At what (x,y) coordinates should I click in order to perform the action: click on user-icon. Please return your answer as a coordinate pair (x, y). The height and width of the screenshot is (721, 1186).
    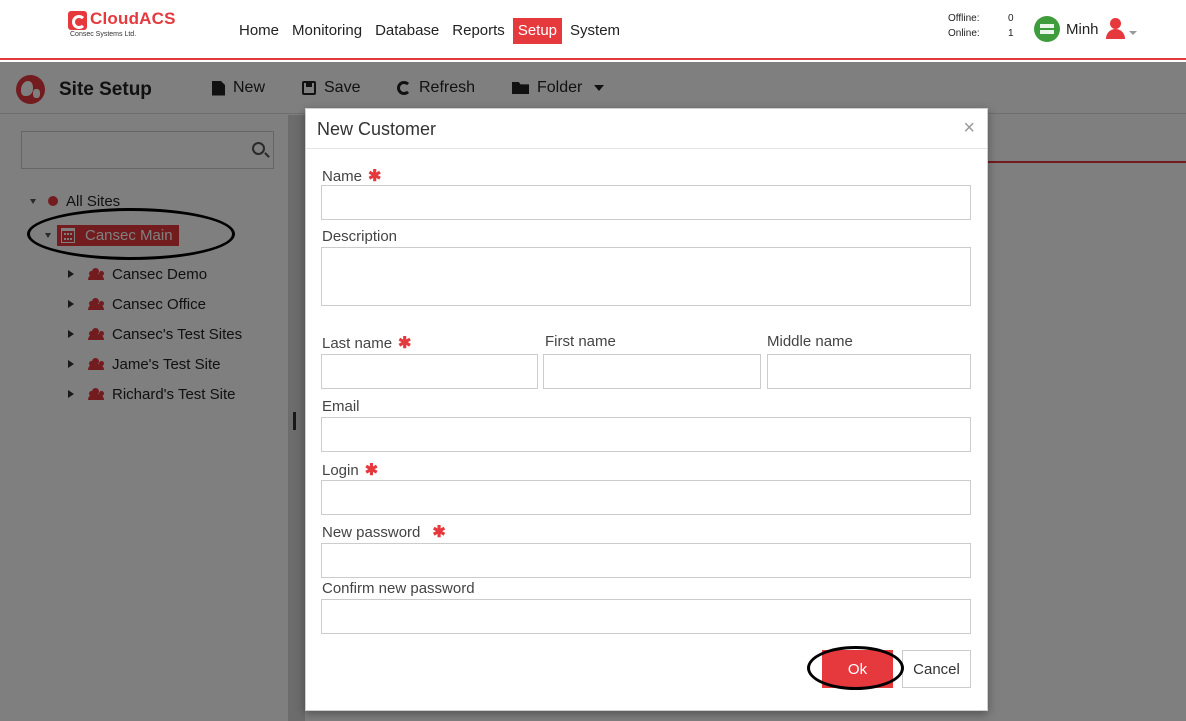
    Looking at the image, I should click on (1115, 29).